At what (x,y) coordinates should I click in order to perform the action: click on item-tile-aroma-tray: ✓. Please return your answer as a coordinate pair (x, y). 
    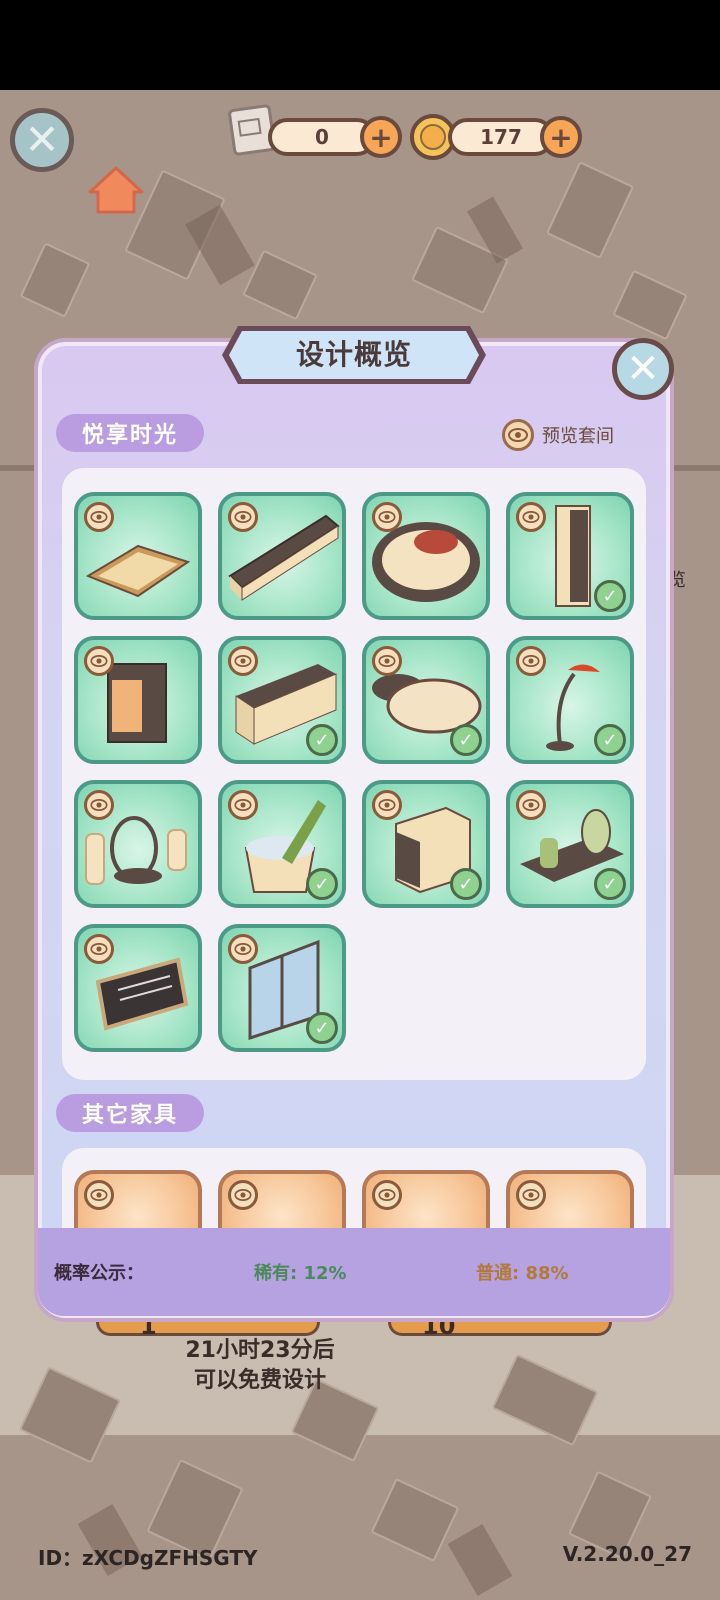
    Looking at the image, I should click on (570, 844).